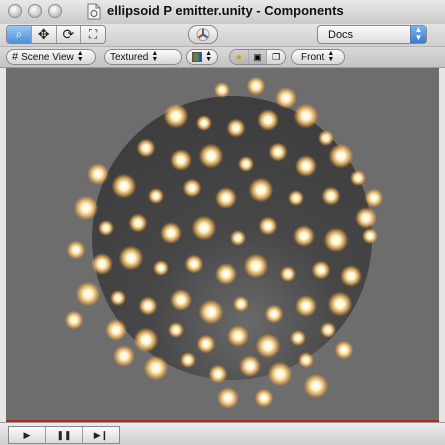  I want to click on main-toolbar: ⌕ ✥ ⟳ ⛶ Docs ▲ ▼, so click(222, 35).